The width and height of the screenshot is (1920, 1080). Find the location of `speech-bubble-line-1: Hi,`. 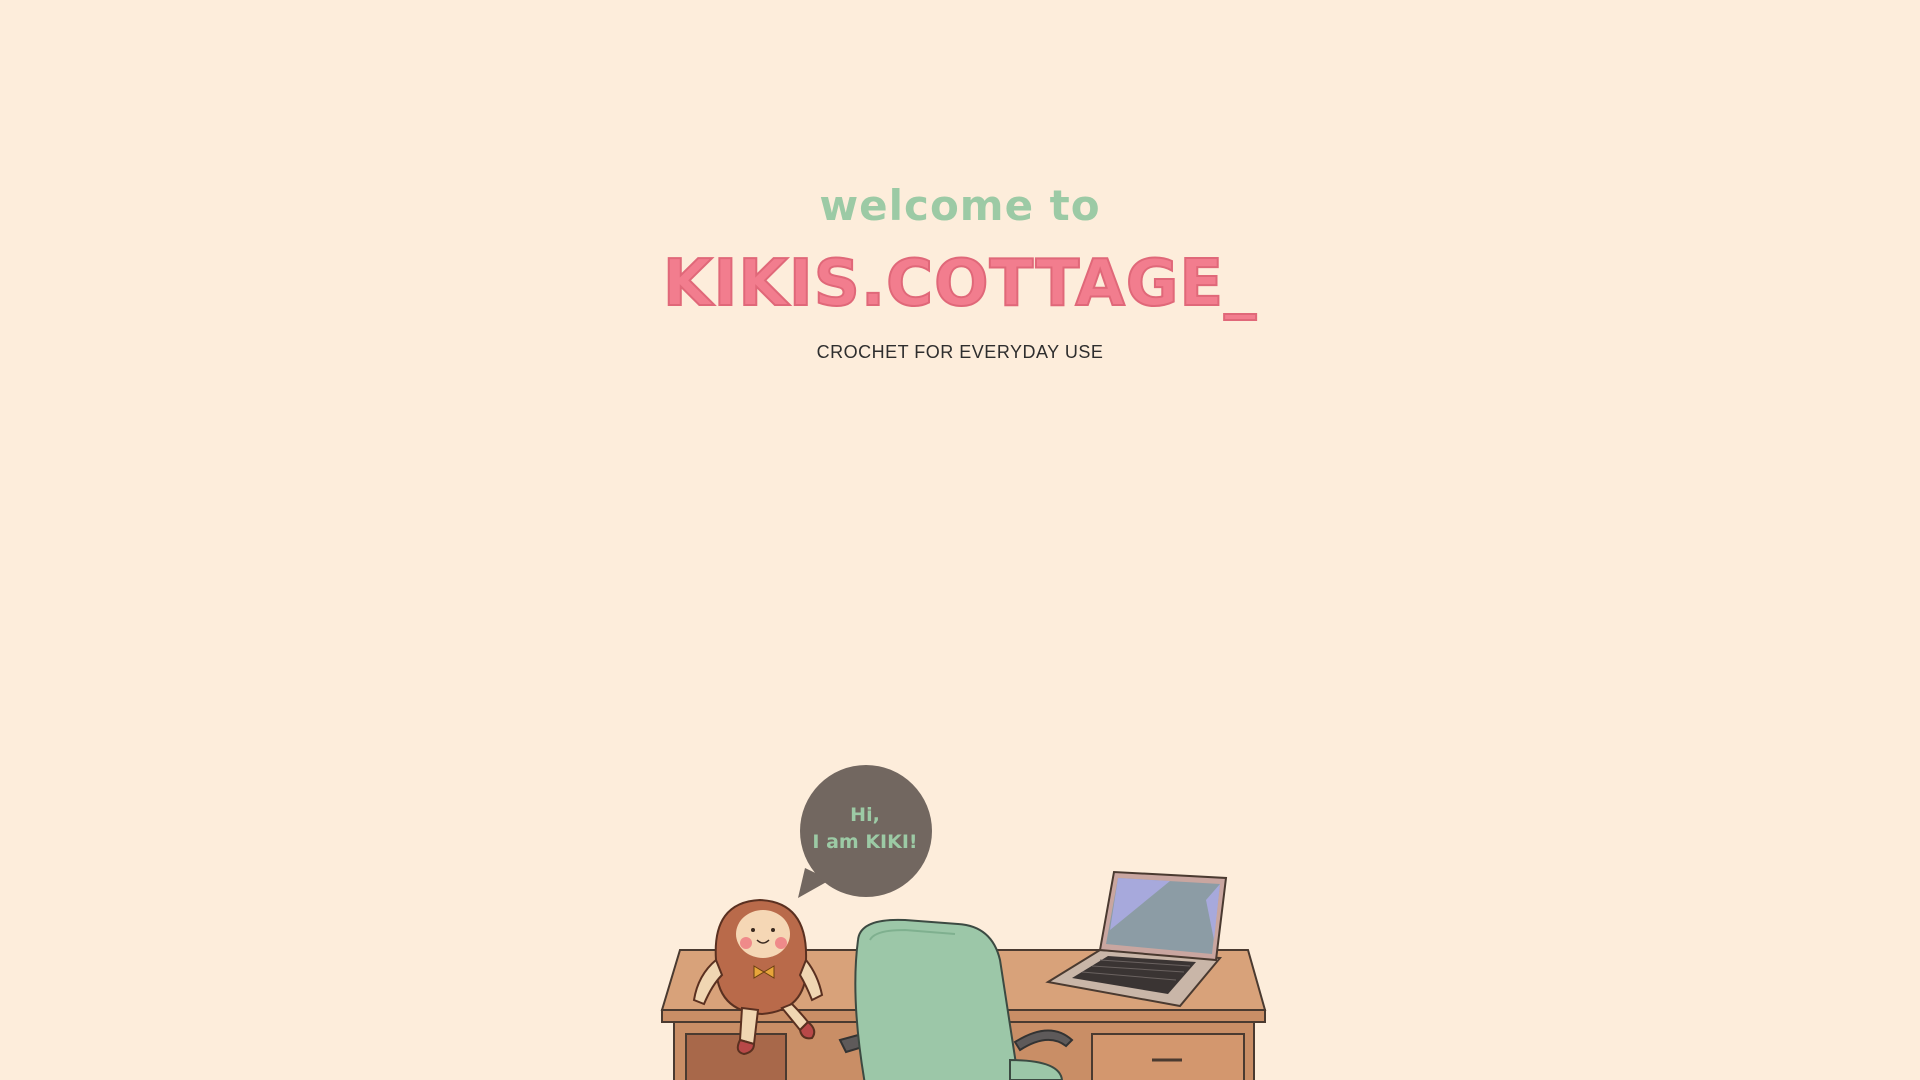

speech-bubble-line-1: Hi, is located at coordinates (865, 815).